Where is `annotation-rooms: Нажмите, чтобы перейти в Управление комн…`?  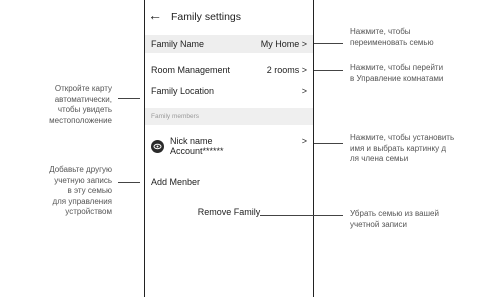
annotation-rooms: Нажмите, чтобы перейти в Управление комн… is located at coordinates (423, 73).